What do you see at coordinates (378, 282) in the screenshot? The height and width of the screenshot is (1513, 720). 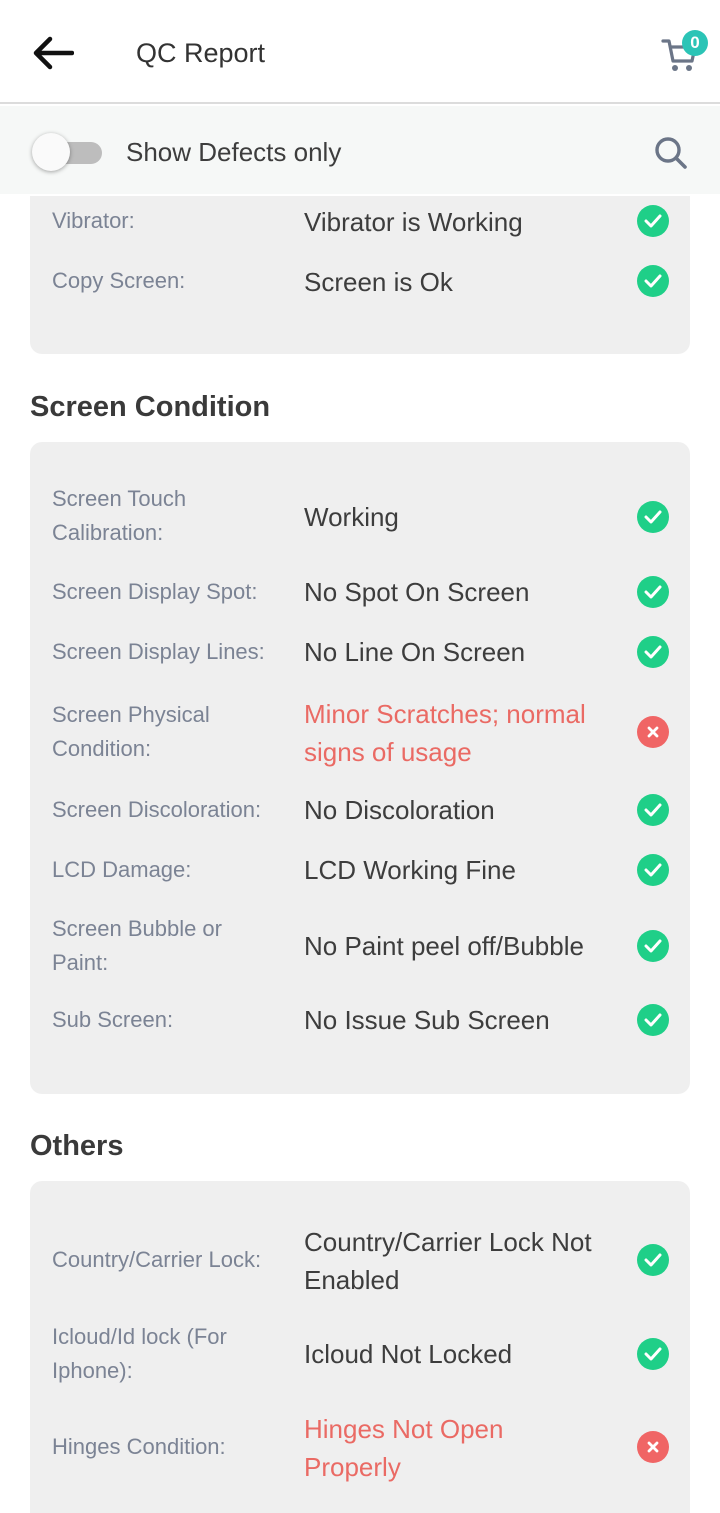 I see `row-value: Screen is Ok` at bounding box center [378, 282].